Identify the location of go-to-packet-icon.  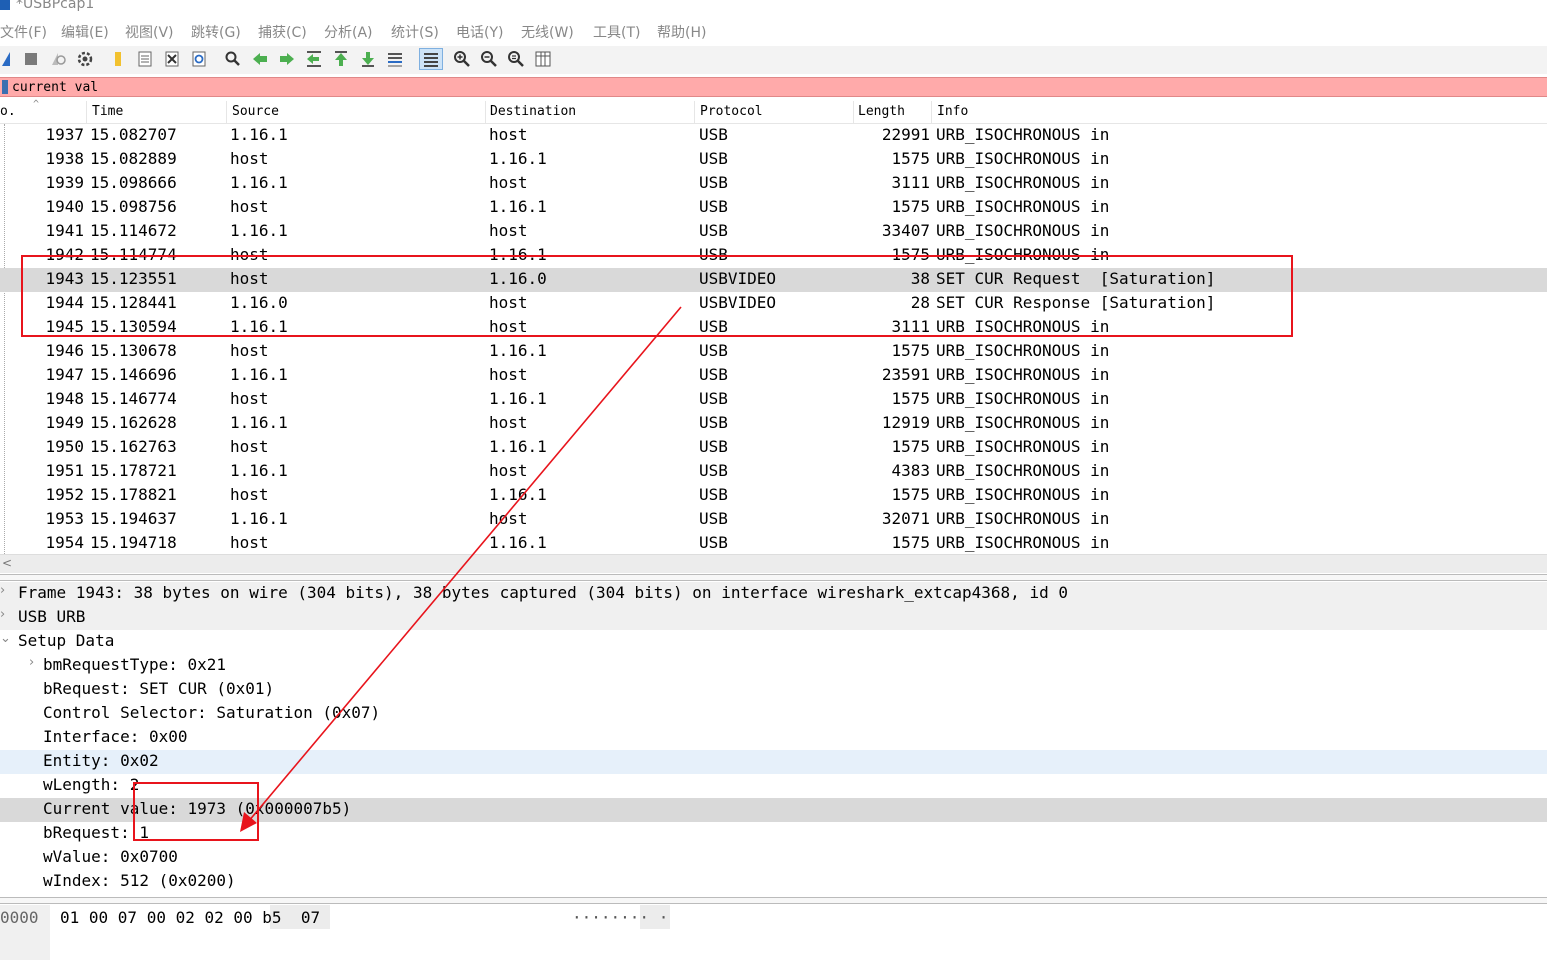
(314, 59).